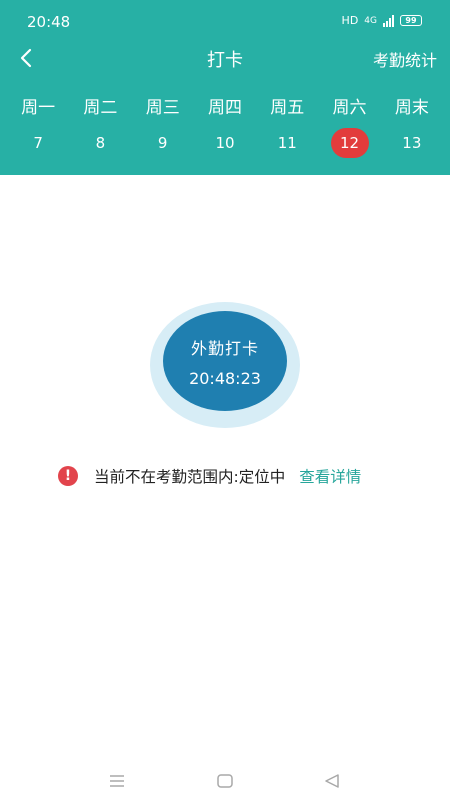 The image size is (450, 800). I want to click on date-number: 13, so click(412, 143).